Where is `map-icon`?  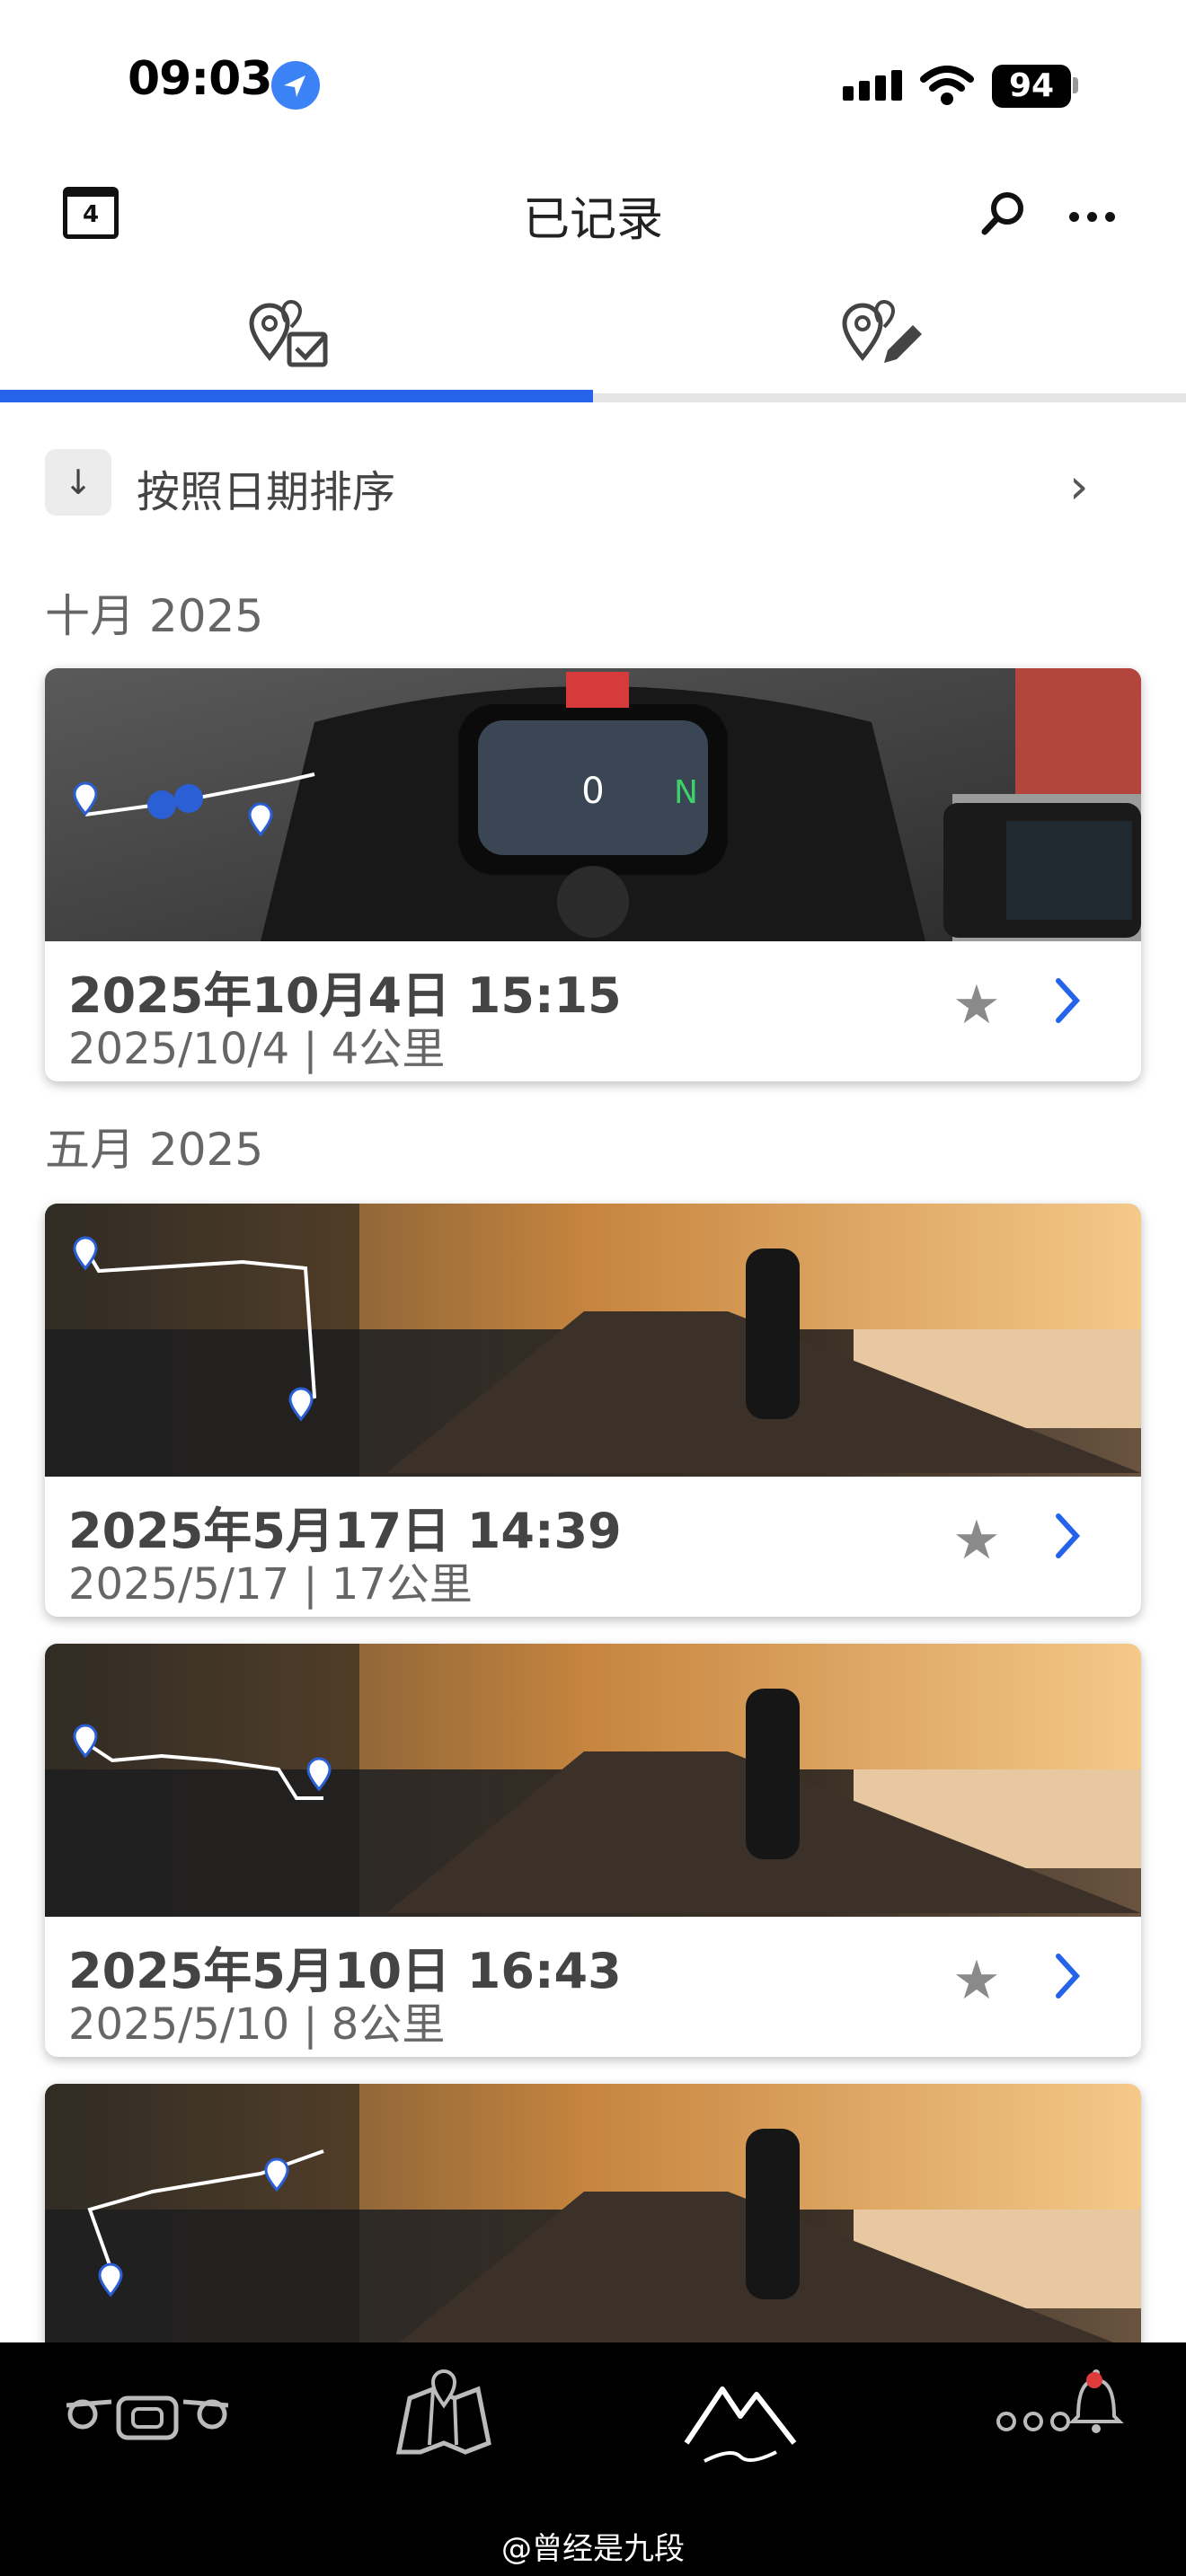
map-icon is located at coordinates (443, 2412).